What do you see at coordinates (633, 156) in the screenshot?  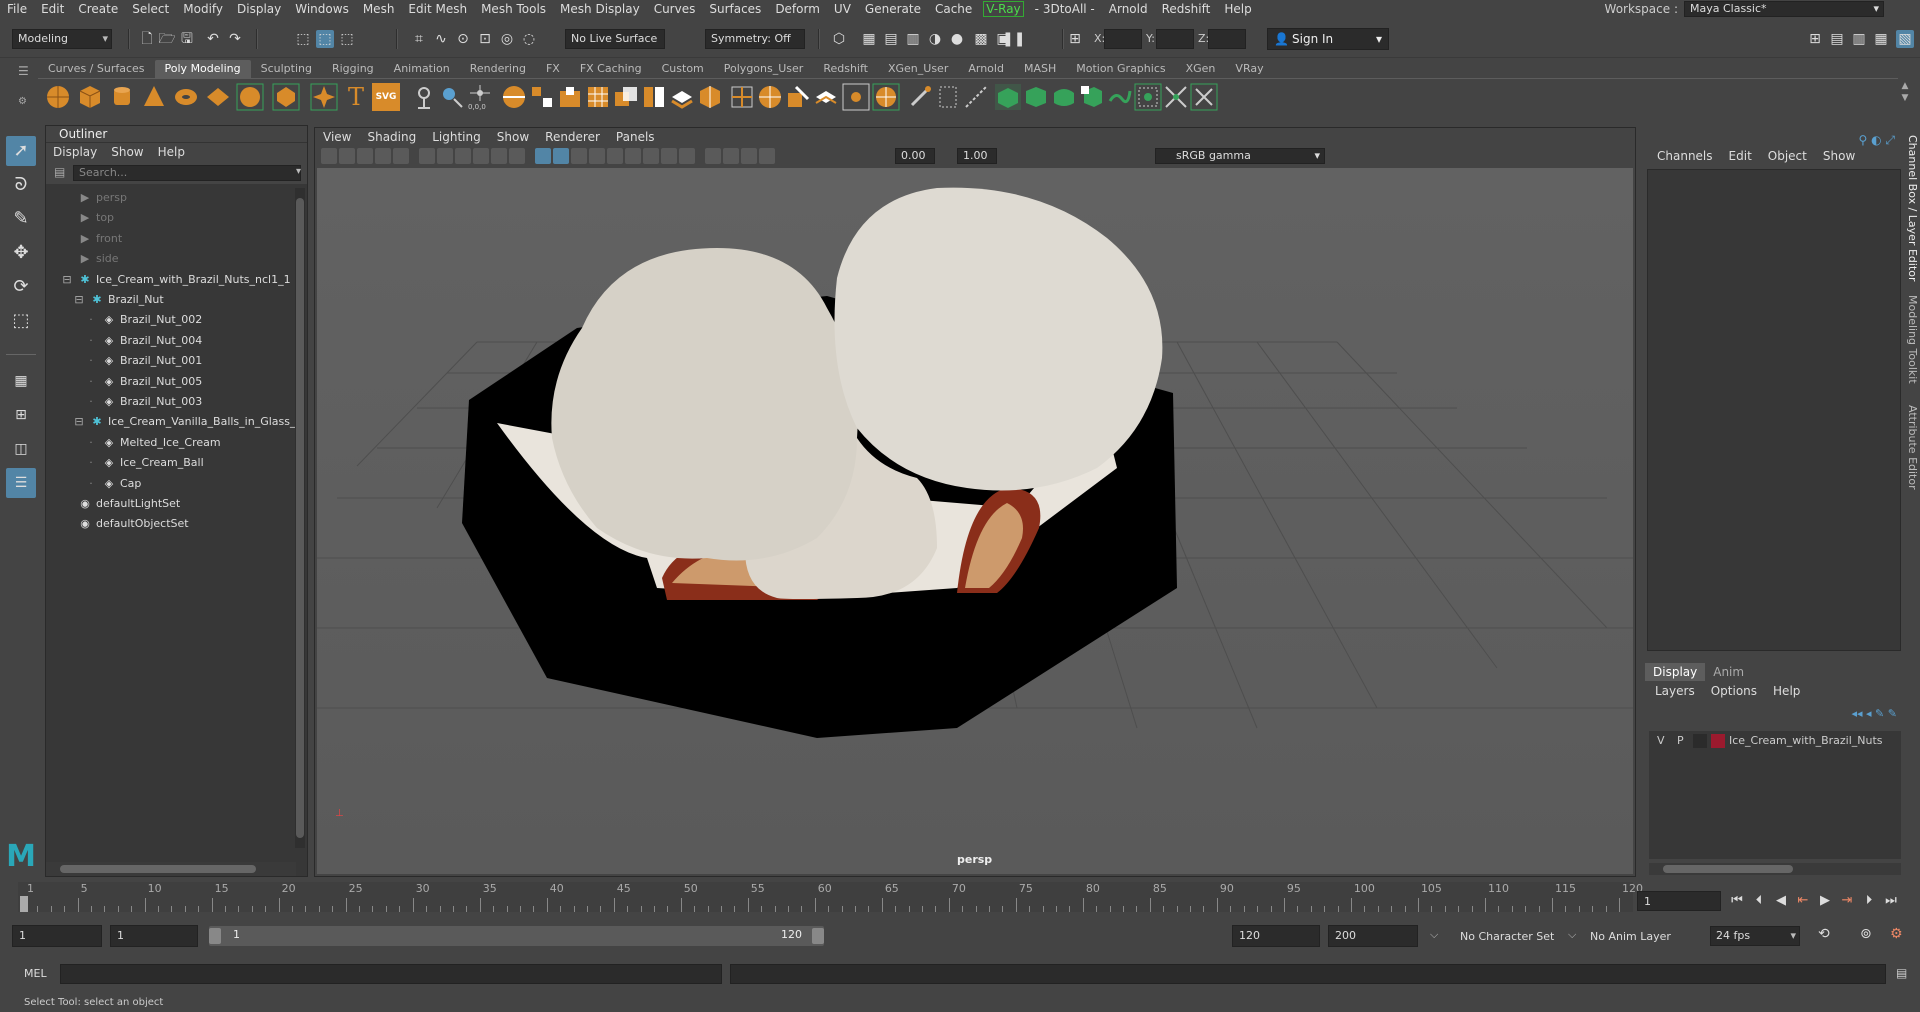 I see `shadows-icon` at bounding box center [633, 156].